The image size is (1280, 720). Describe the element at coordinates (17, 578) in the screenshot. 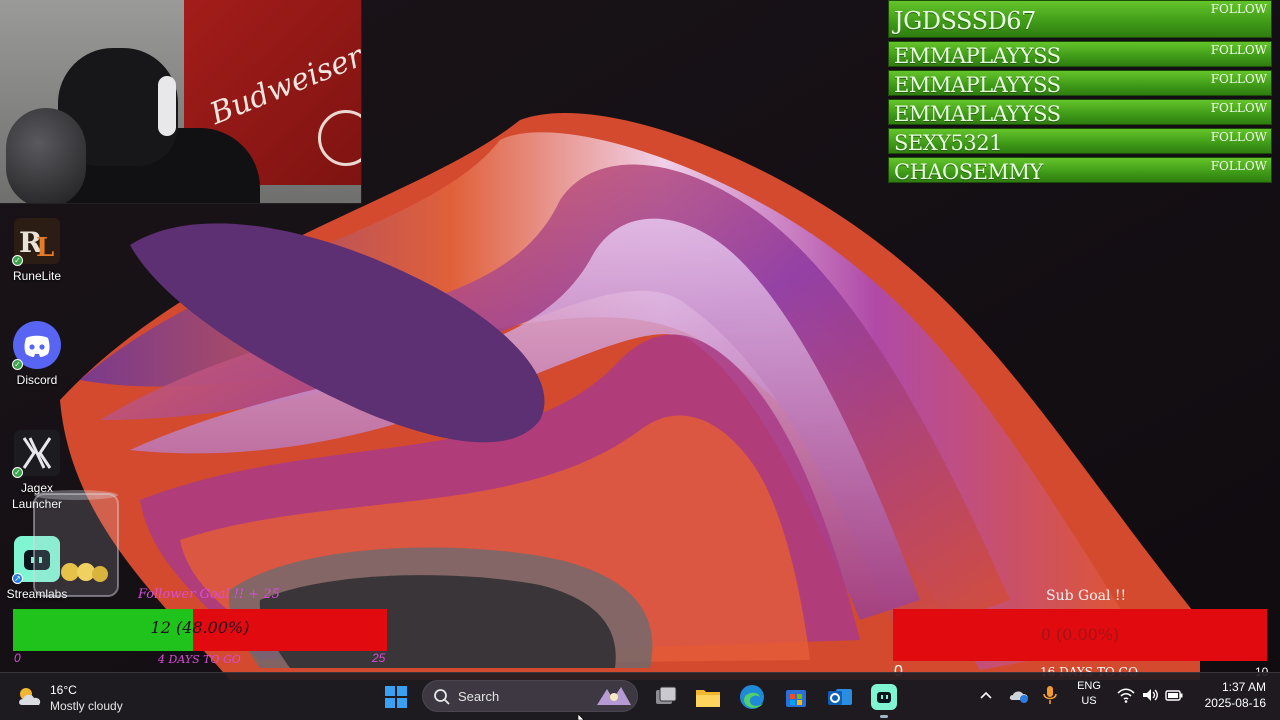

I see `shortcut-arrow-icon: ↗` at that location.